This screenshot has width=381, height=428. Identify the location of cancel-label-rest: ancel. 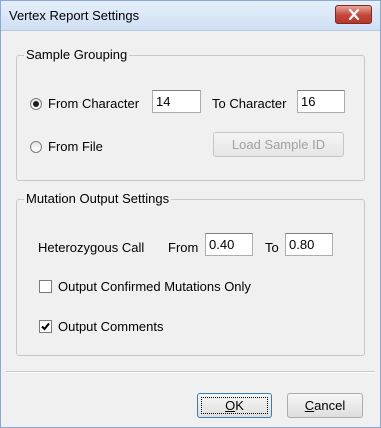
(330, 405).